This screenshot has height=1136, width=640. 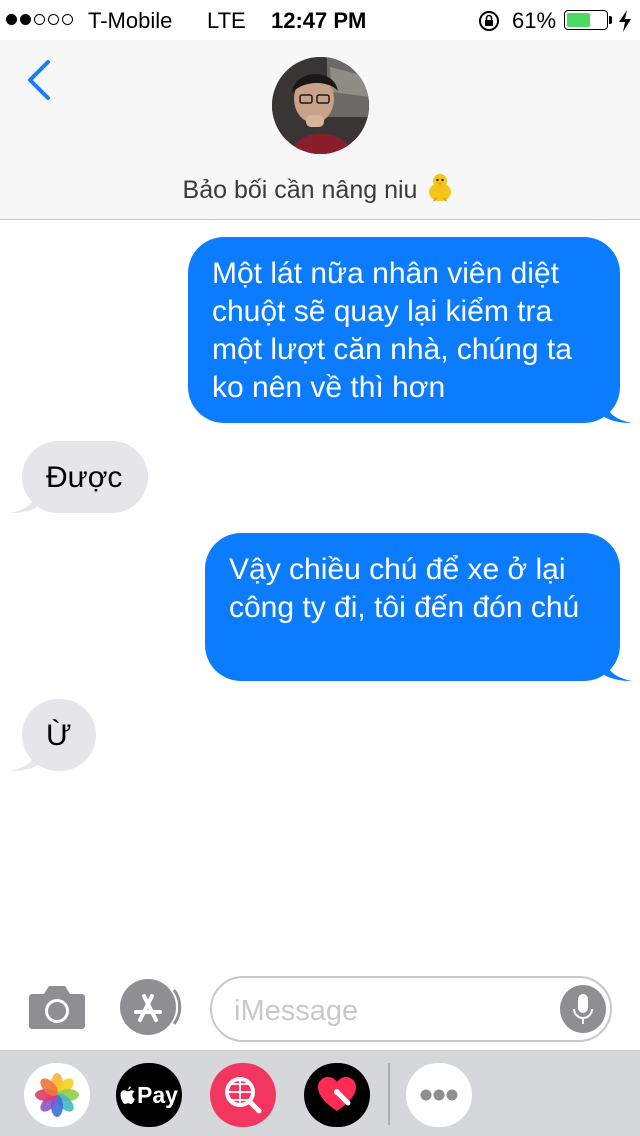 What do you see at coordinates (296, 1011) in the screenshot?
I see `imessage-placeholder: iMessage` at bounding box center [296, 1011].